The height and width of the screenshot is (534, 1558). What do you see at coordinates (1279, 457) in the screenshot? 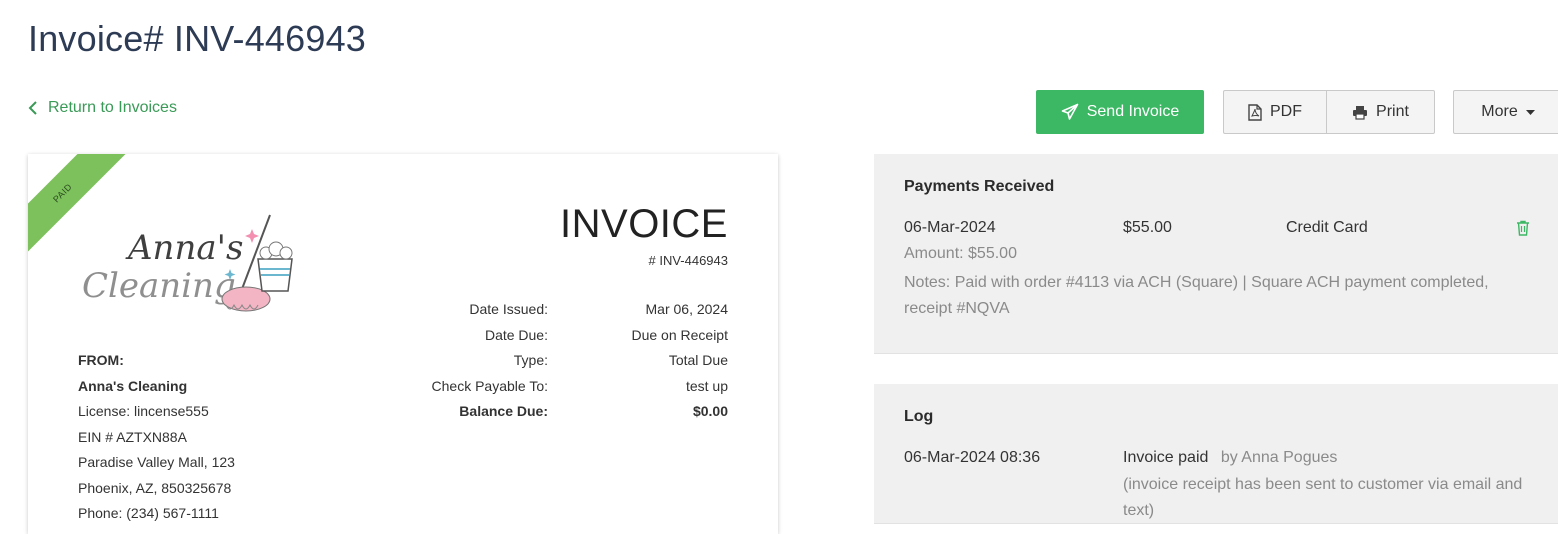
I see `log-event-author: by Anna Pogues` at bounding box center [1279, 457].